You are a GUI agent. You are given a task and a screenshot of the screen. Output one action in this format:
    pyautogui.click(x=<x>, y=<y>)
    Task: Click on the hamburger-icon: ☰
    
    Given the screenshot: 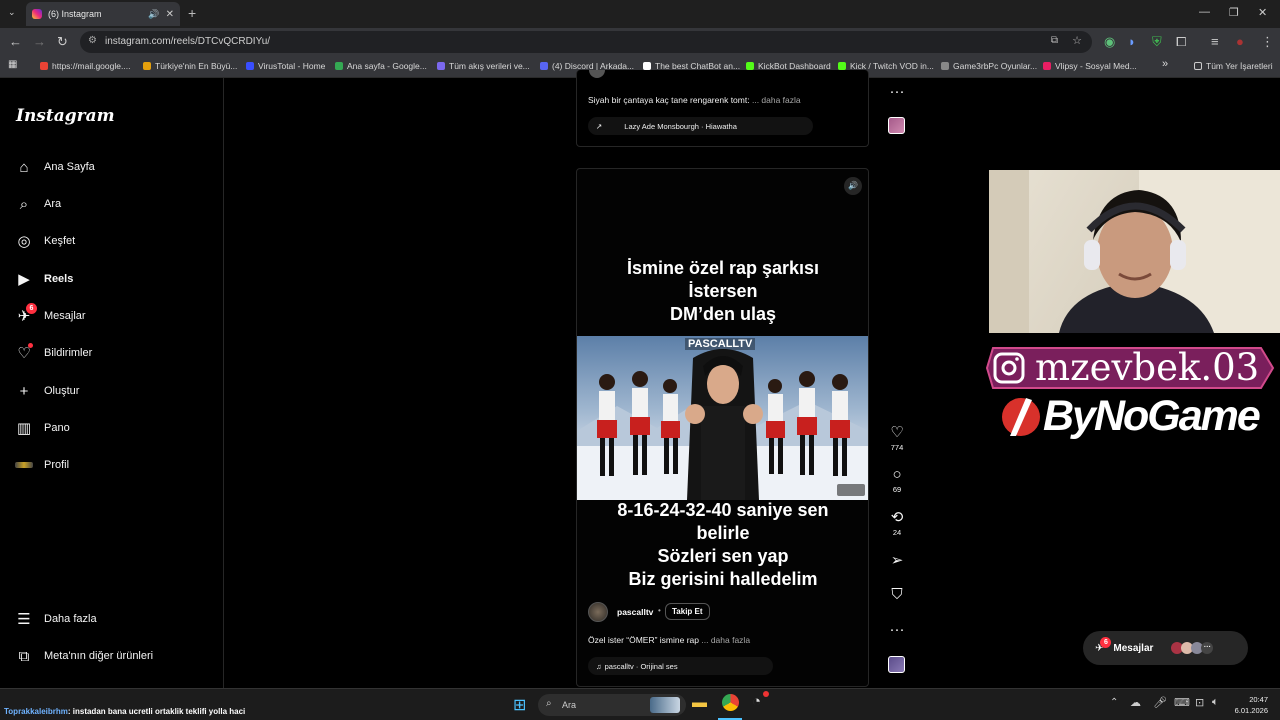 What is the action you would take?
    pyautogui.click(x=24, y=619)
    